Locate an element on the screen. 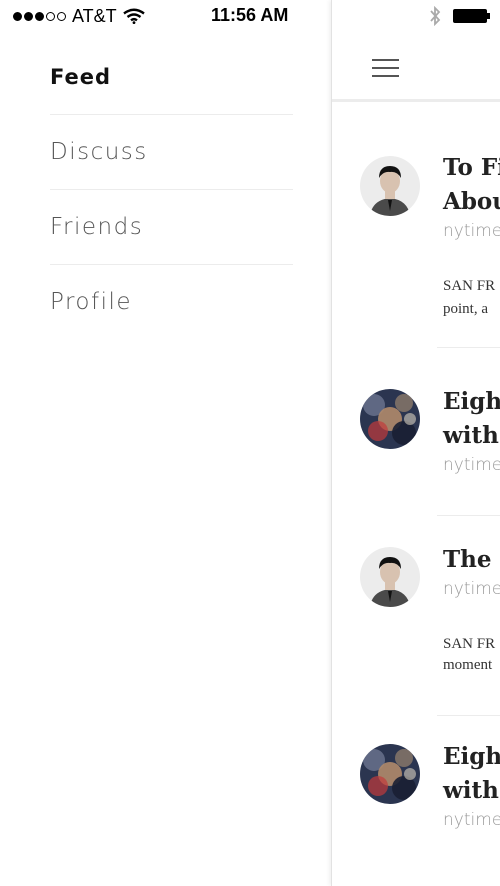  card-excerpt-line: point, a is located at coordinates (465, 309).